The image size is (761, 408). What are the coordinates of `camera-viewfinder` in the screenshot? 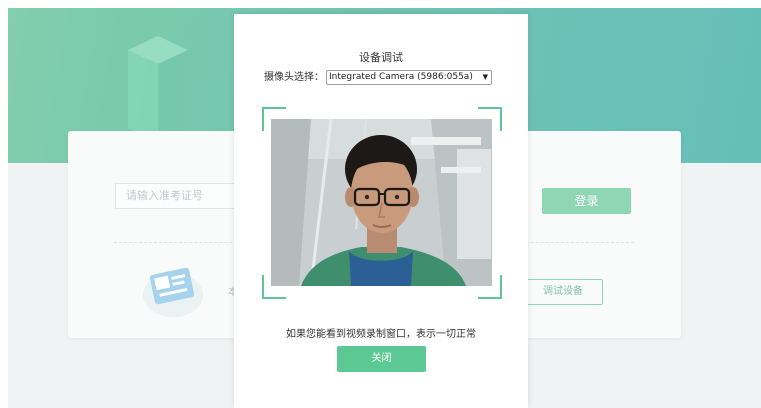 It's located at (382, 203).